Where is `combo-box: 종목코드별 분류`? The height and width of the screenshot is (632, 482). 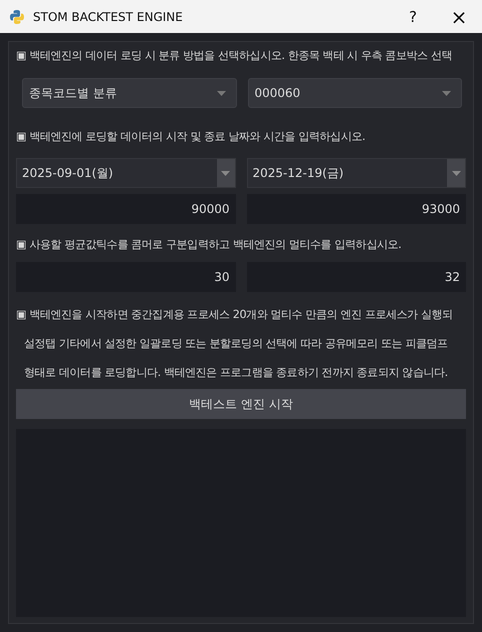
combo-box: 종목코드별 분류 is located at coordinates (129, 93).